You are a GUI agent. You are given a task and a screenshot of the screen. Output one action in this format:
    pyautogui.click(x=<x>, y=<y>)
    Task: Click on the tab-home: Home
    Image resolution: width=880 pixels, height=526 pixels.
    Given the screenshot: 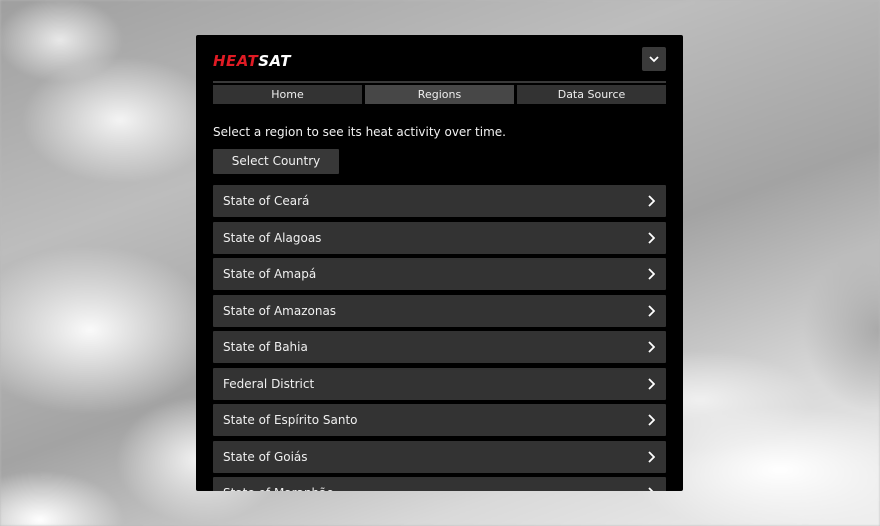 What is the action you would take?
    pyautogui.click(x=287, y=94)
    